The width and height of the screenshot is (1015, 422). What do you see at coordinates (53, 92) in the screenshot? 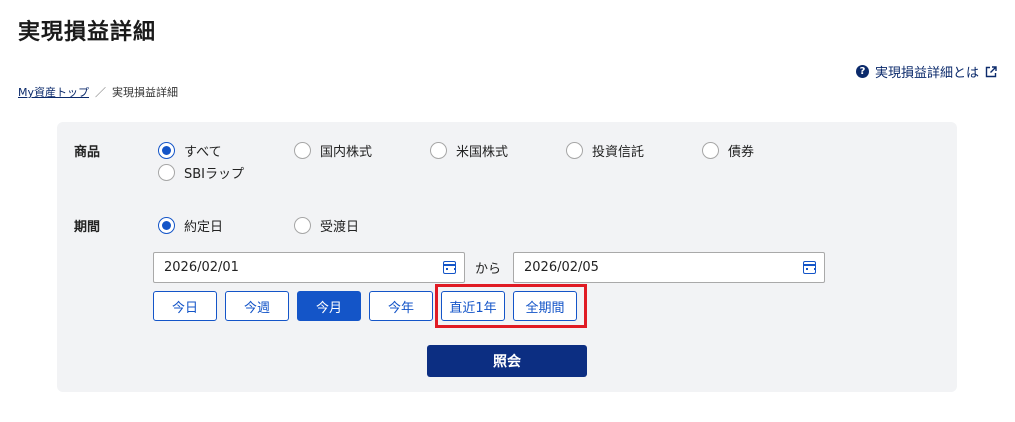
I see `breadcrumb-home-link: My資産トップ` at bounding box center [53, 92].